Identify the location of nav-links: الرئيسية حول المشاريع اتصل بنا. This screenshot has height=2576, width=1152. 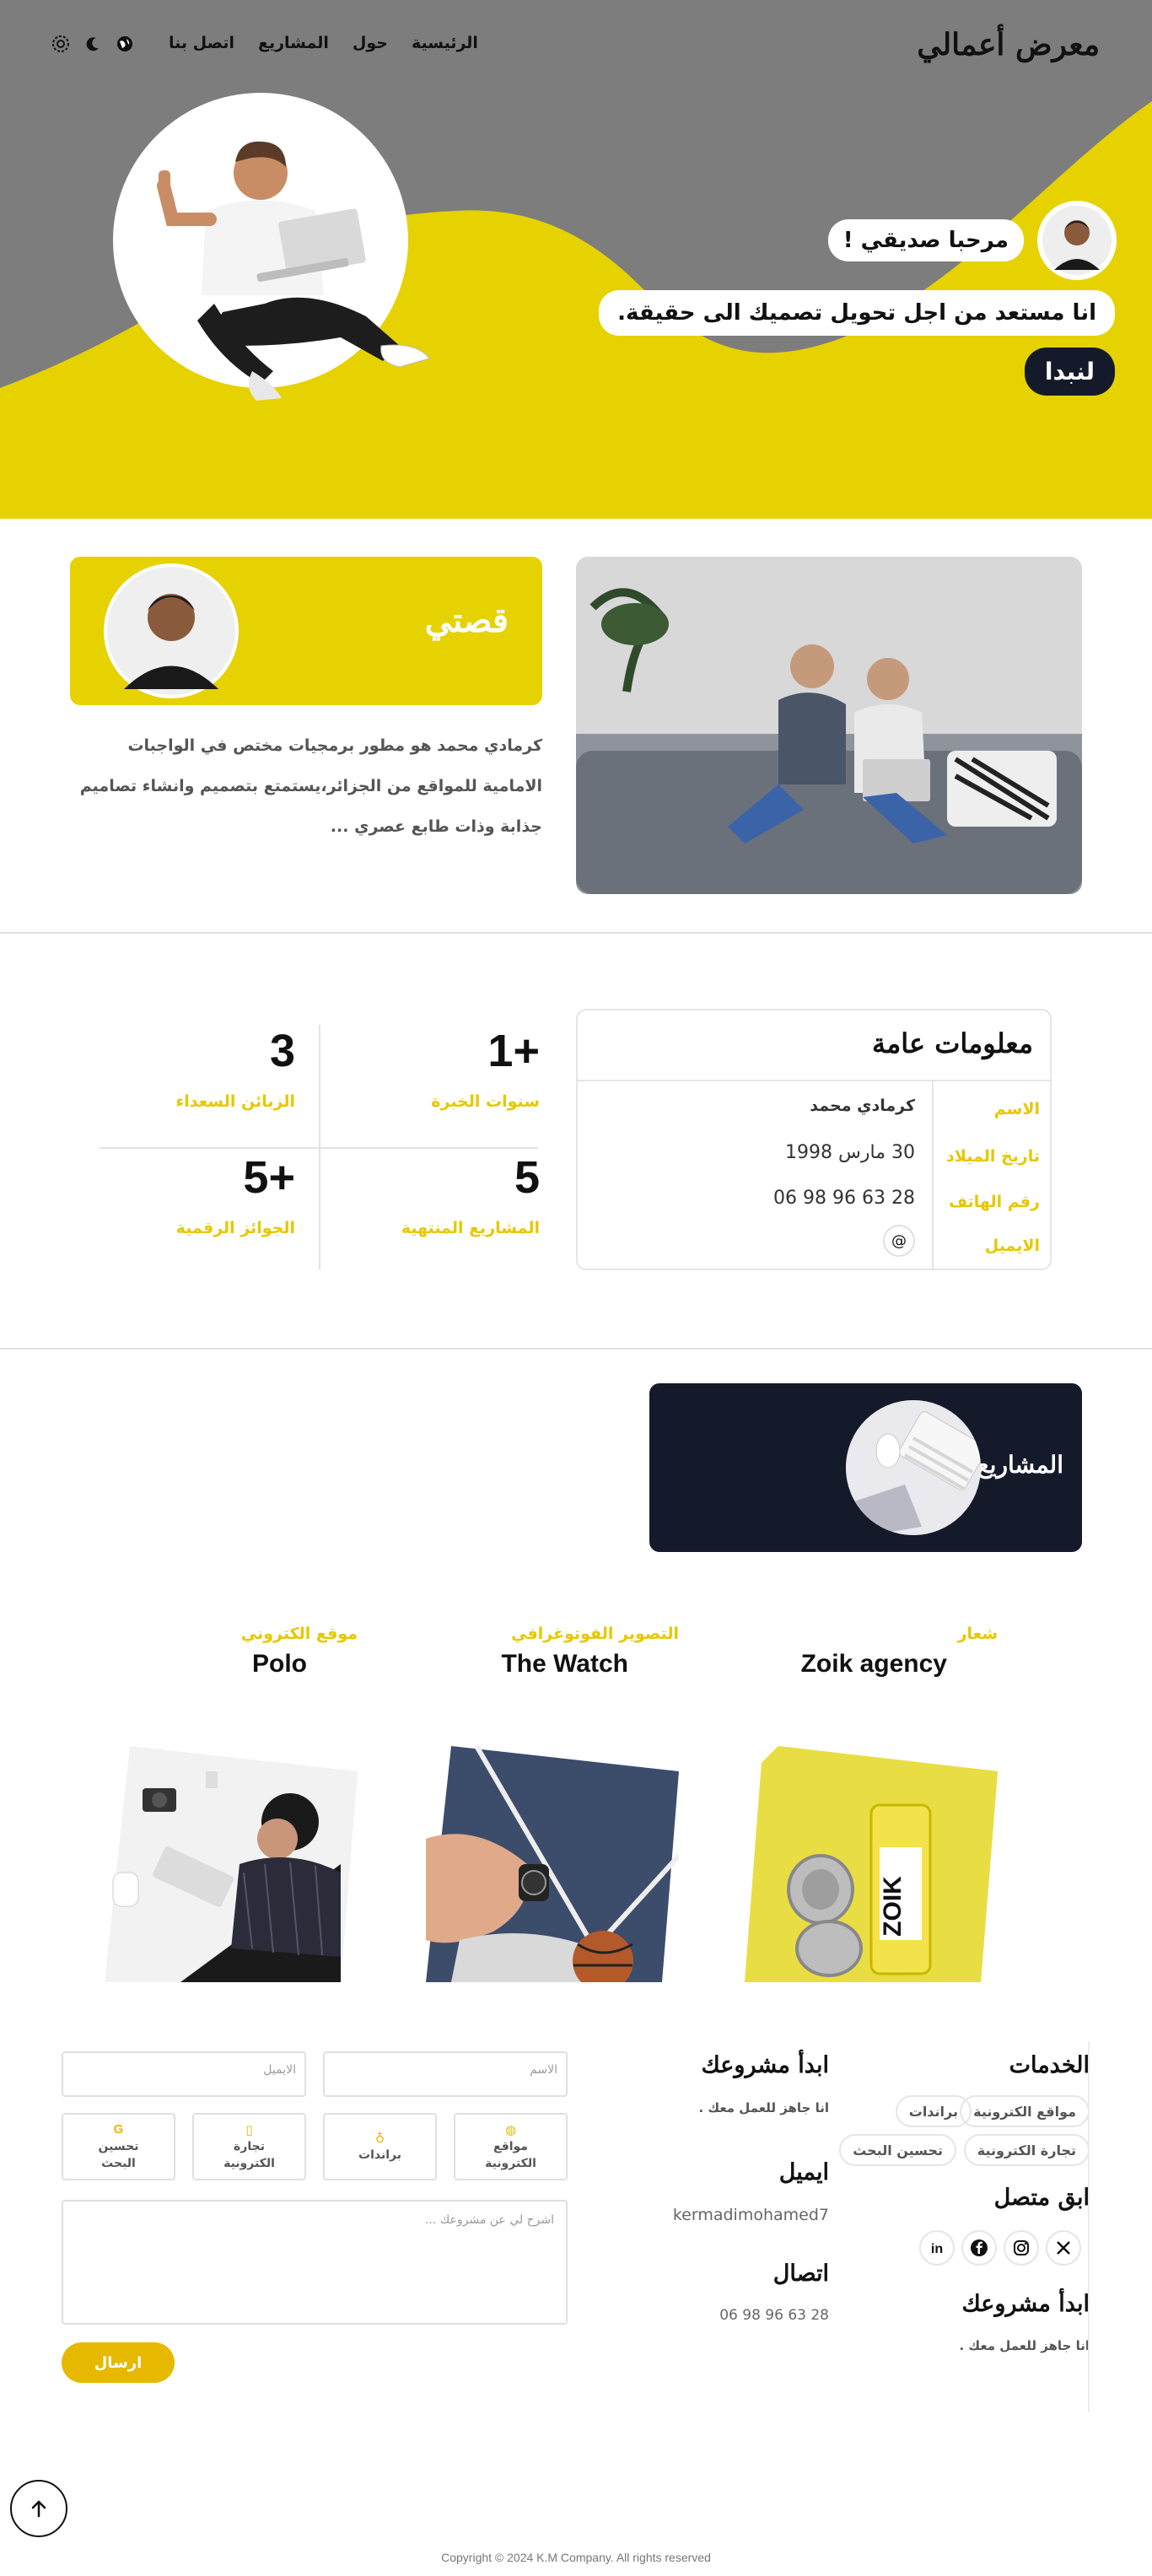
(323, 43).